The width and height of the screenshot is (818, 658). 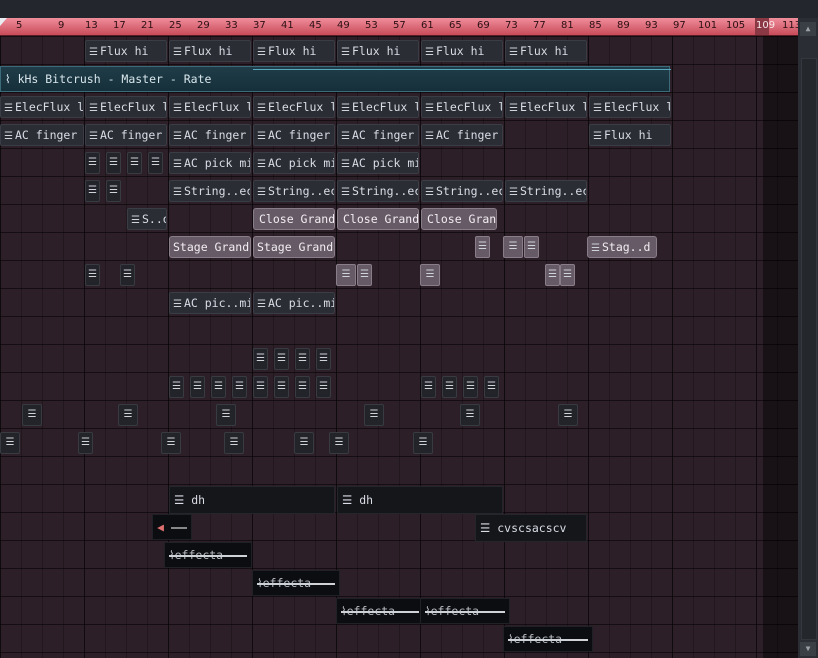 What do you see at coordinates (622, 247) in the screenshot?
I see `pattern-clip: ☰Stag..d #3` at bounding box center [622, 247].